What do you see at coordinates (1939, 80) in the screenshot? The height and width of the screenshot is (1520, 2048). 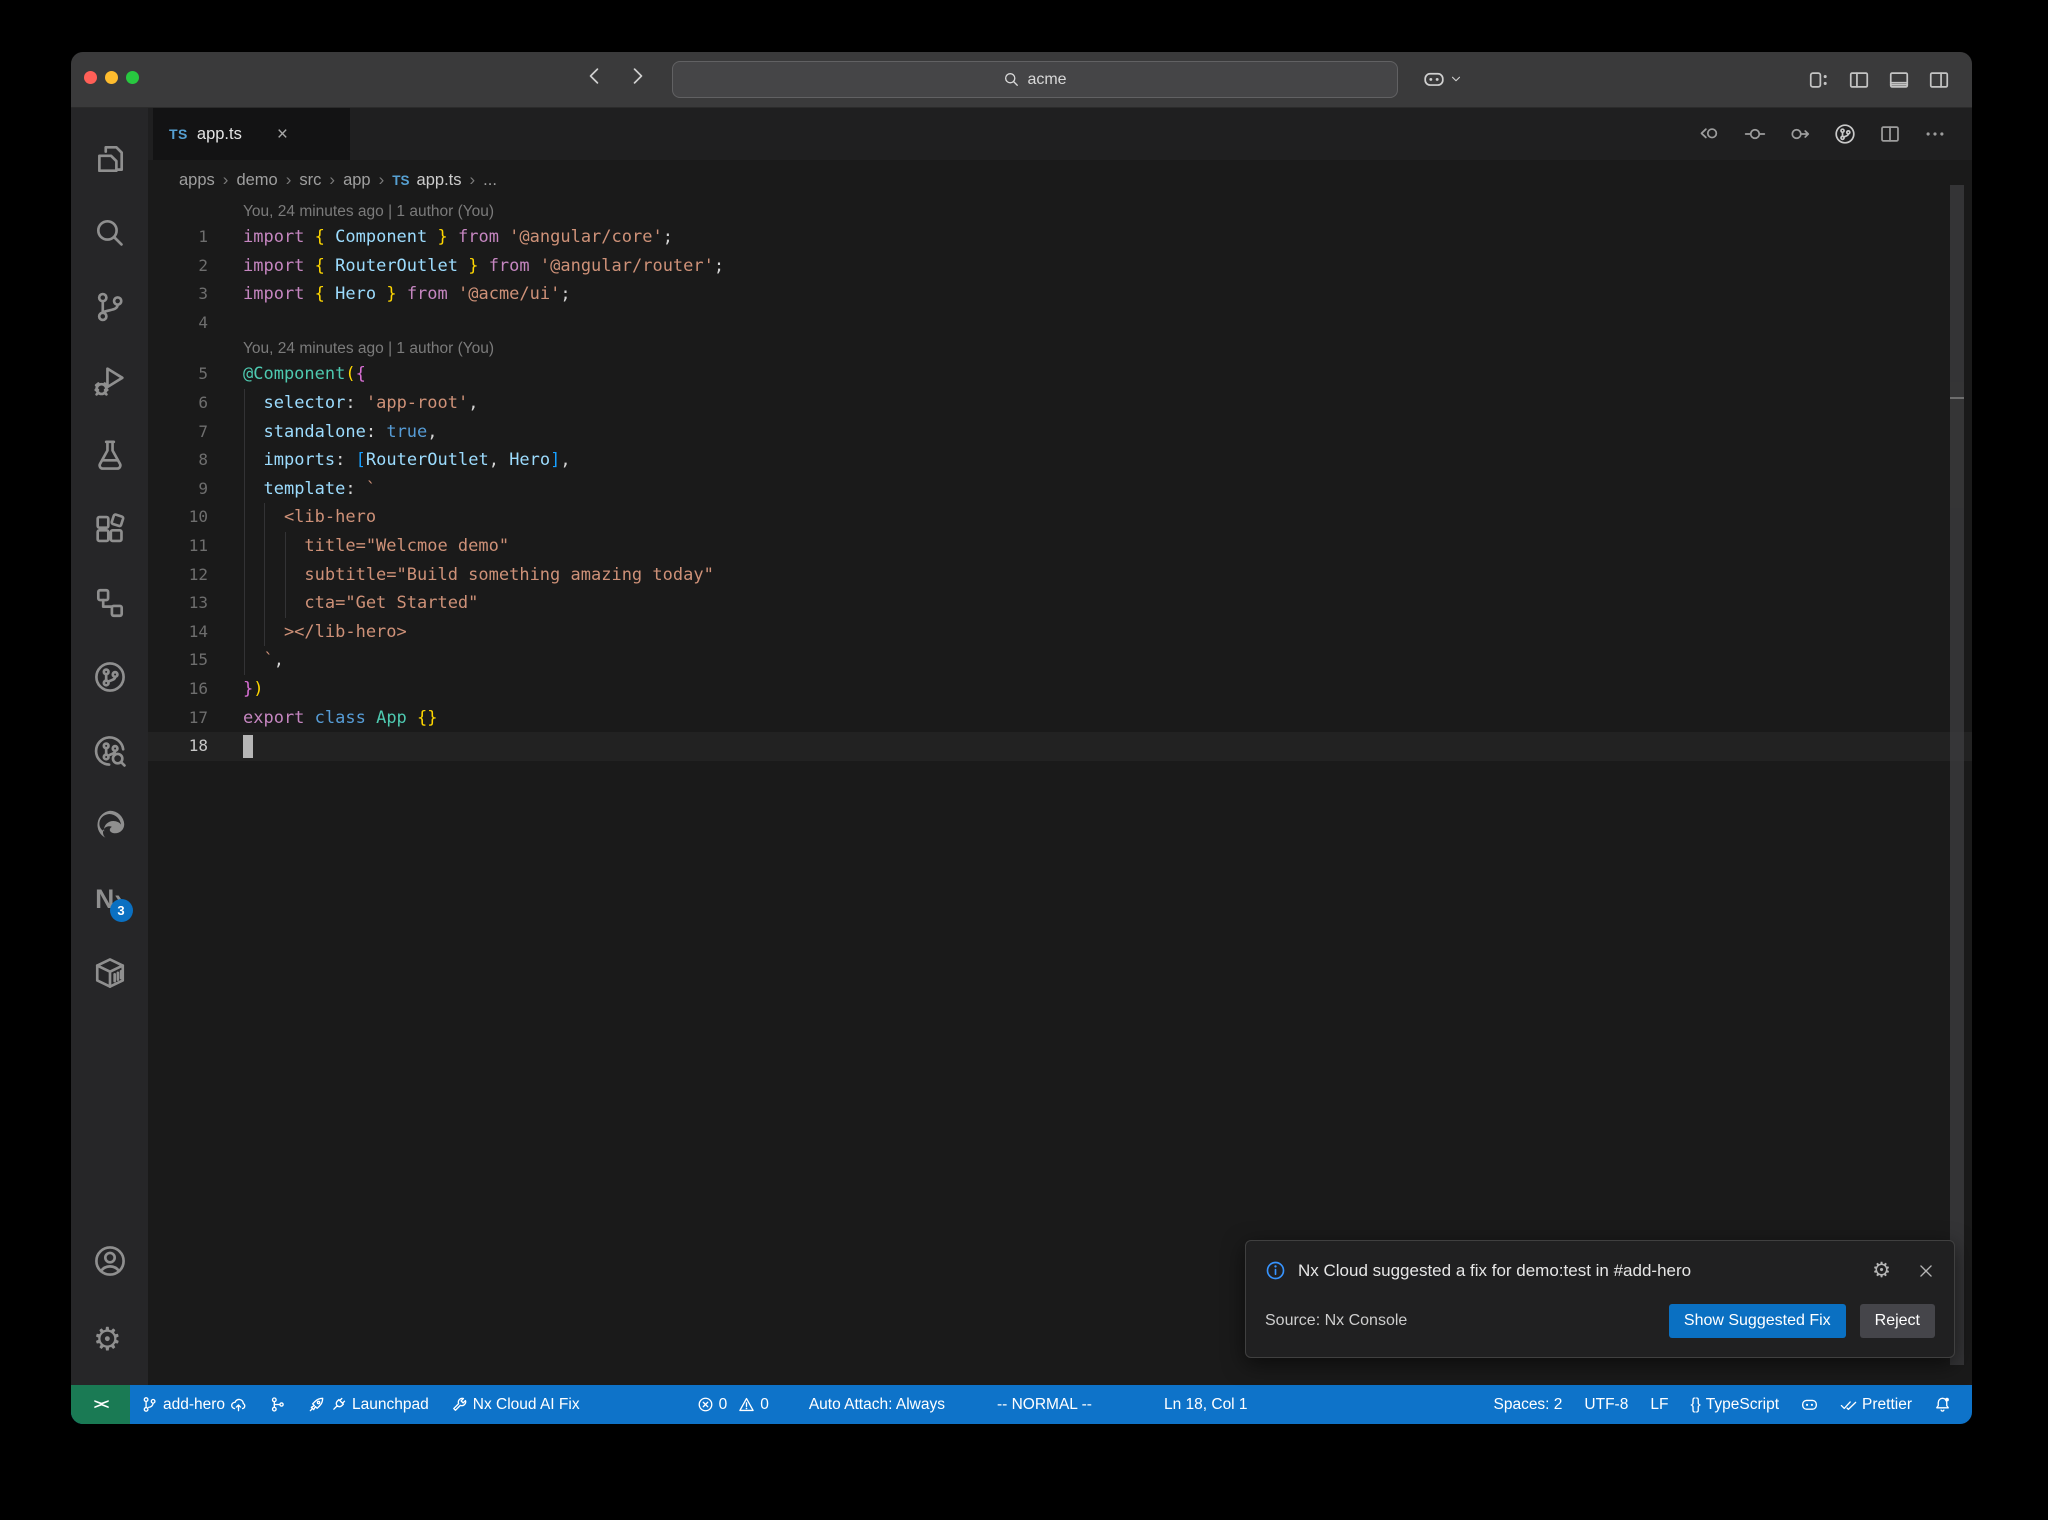 I see `toggle-secondary-sidebar-icon` at bounding box center [1939, 80].